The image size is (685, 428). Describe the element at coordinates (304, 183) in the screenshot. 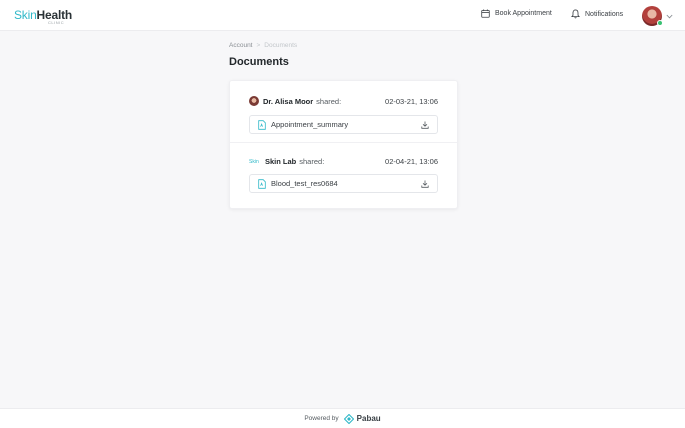

I see `file-name: Blood_test_res0684` at that location.